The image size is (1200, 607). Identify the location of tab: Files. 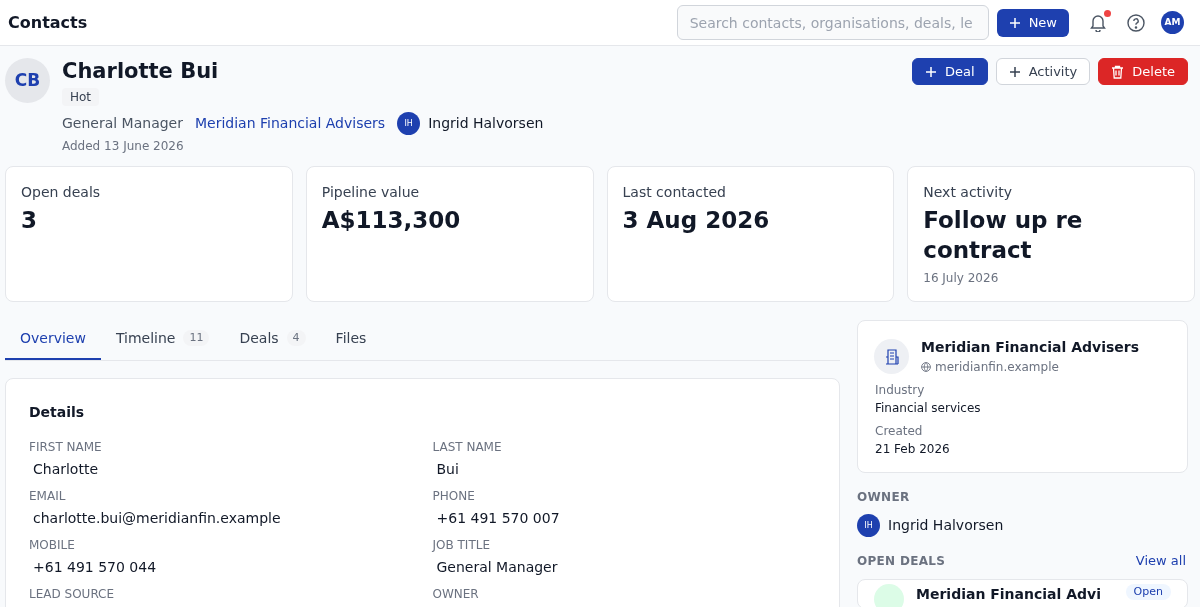
(351, 339).